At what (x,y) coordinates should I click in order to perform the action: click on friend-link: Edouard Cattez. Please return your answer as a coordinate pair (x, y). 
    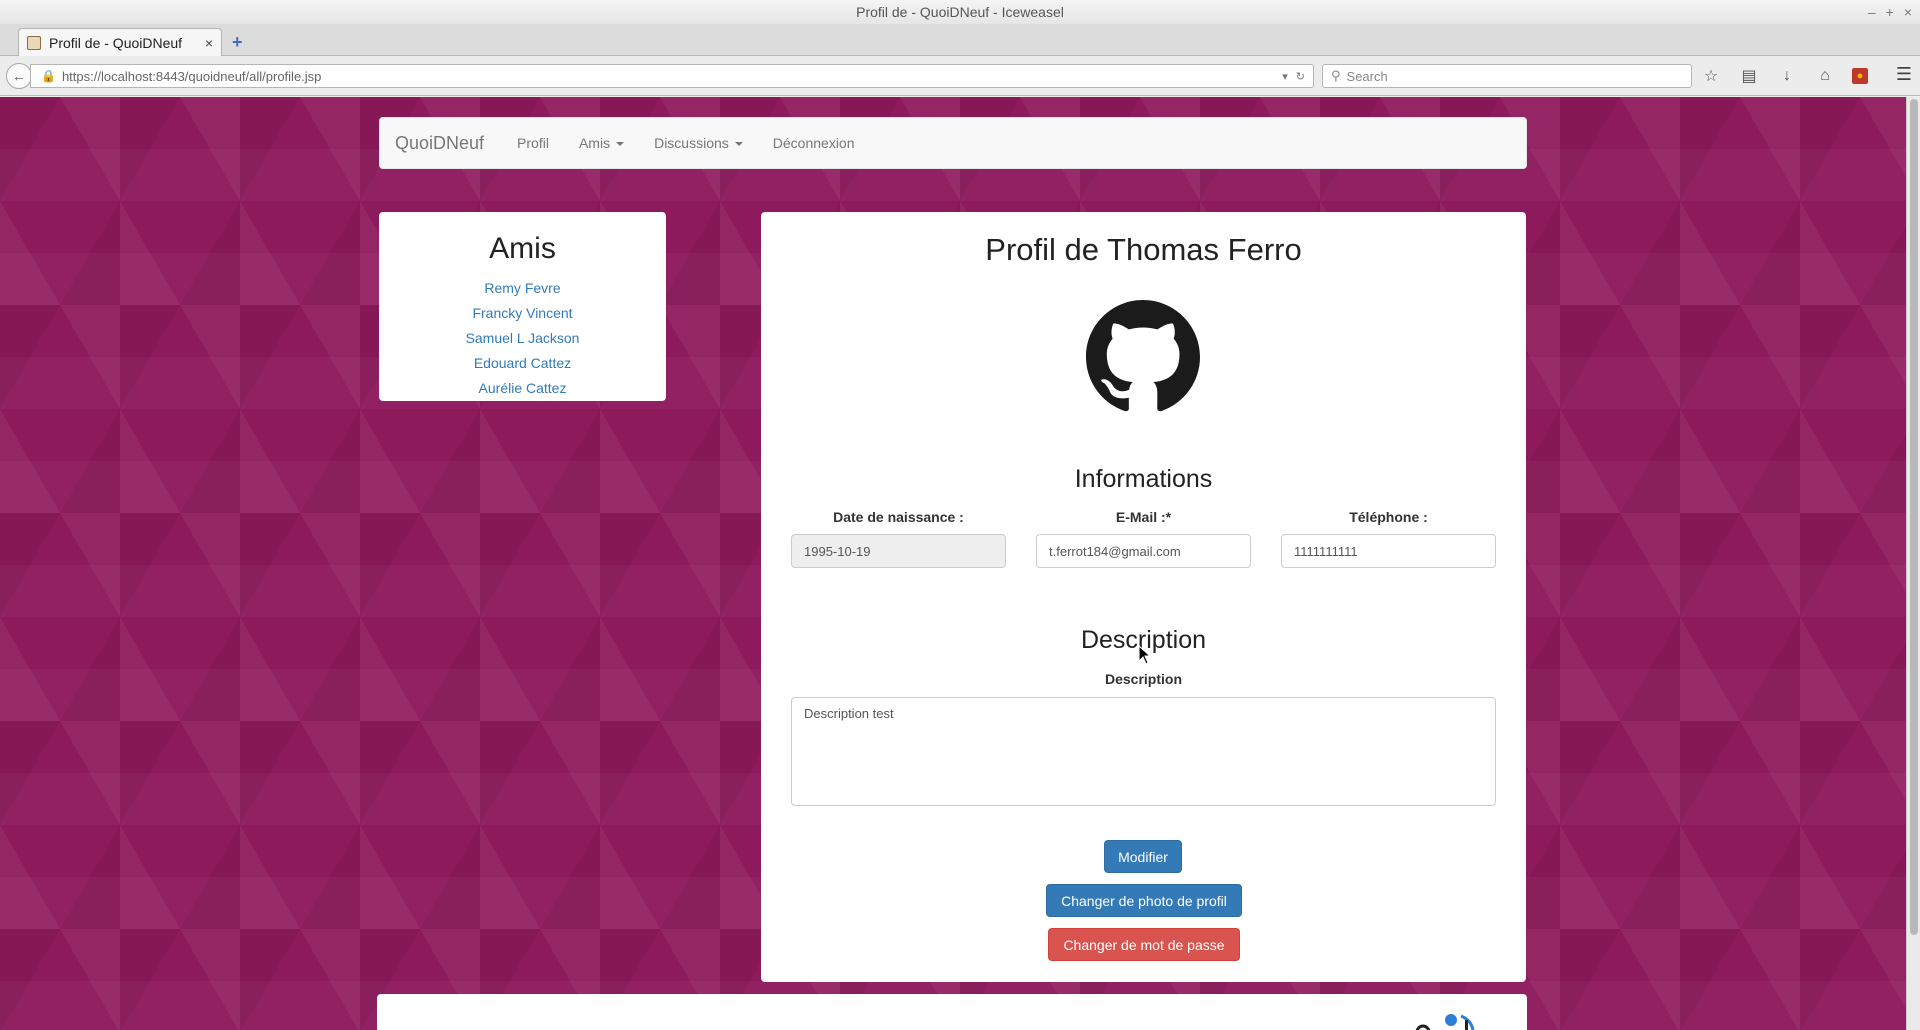
    Looking at the image, I should click on (522, 363).